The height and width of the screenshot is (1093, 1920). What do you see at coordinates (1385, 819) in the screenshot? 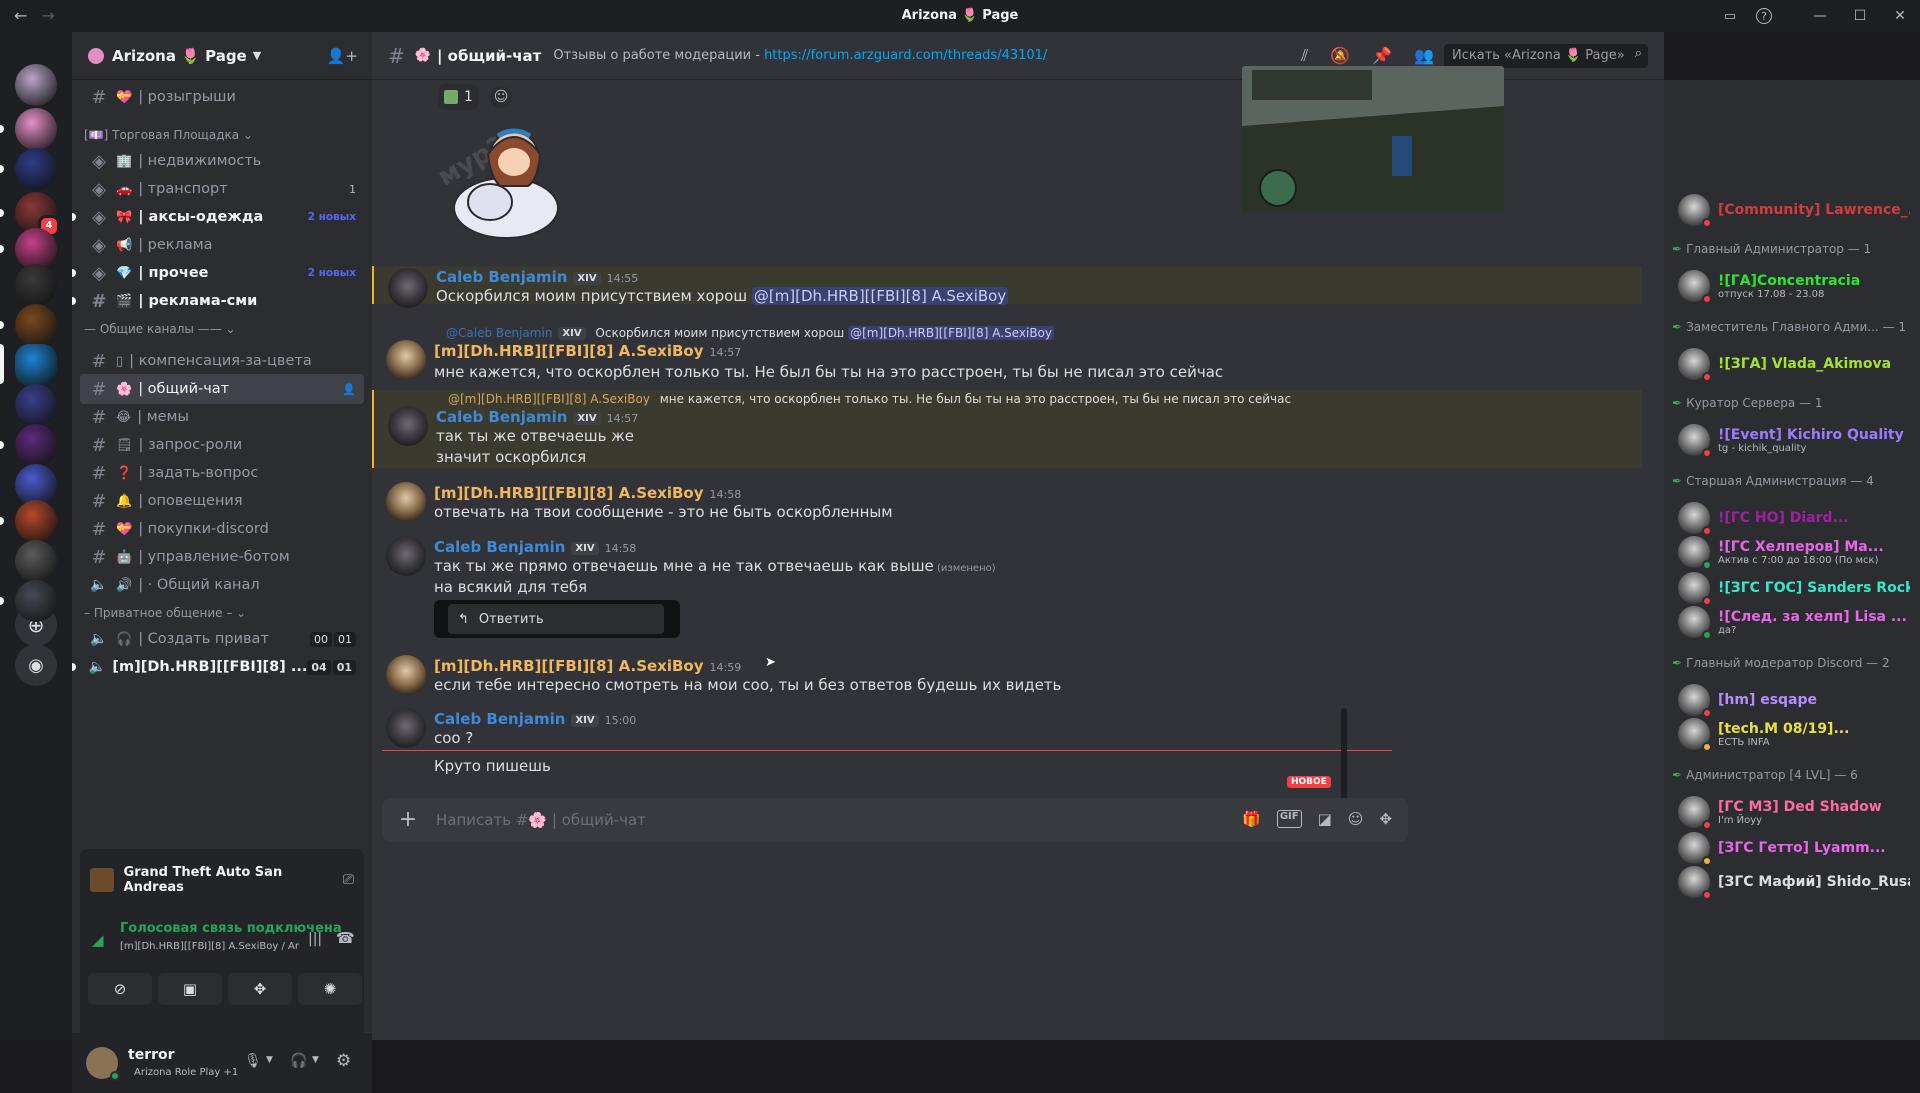
I see `apps-icon: ✥` at bounding box center [1385, 819].